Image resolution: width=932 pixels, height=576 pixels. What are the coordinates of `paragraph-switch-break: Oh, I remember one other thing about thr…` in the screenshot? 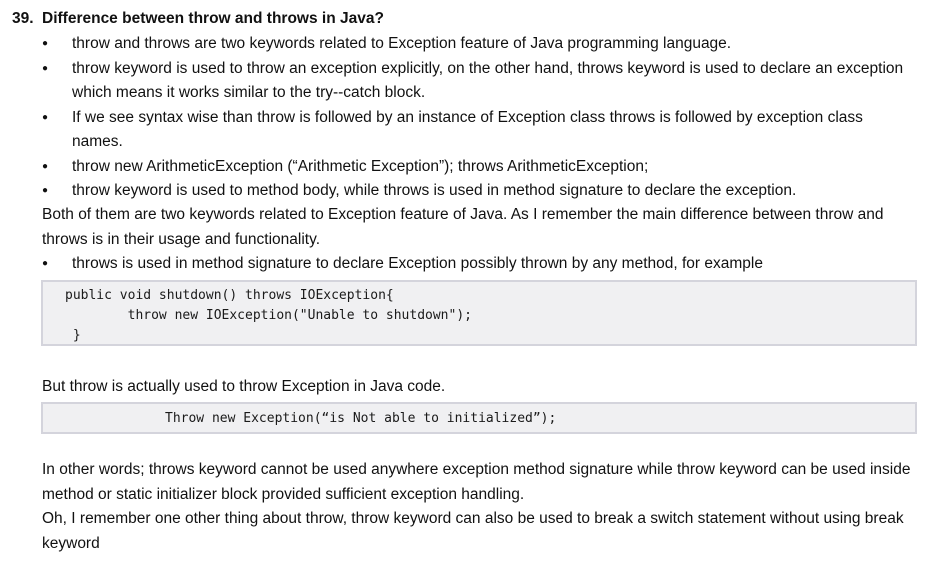 It's located at (473, 531).